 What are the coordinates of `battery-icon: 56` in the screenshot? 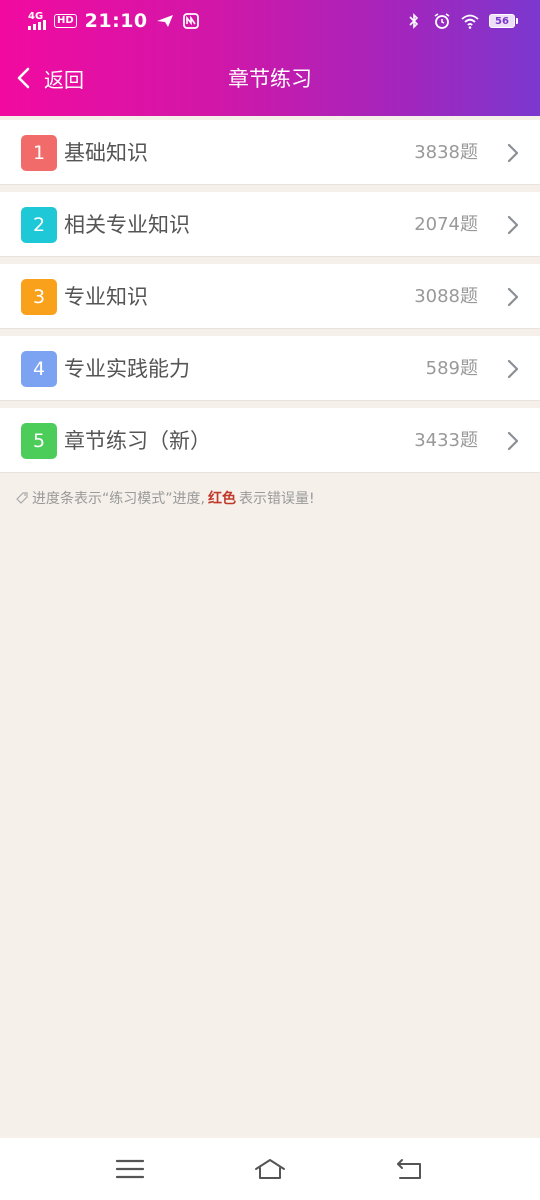 It's located at (503, 21).